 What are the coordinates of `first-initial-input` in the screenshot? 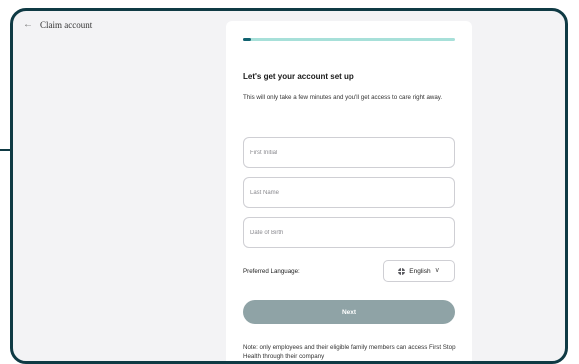 It's located at (349, 152).